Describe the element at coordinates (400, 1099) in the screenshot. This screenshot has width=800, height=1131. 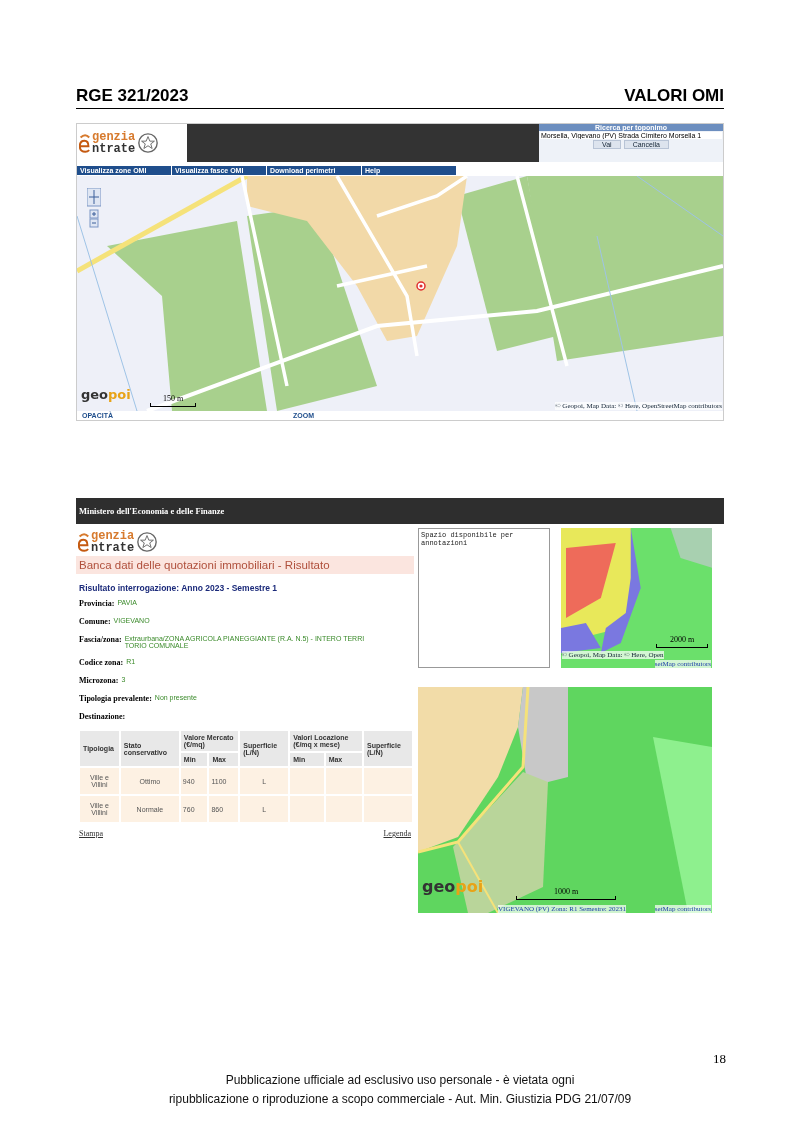
I see `footer-text: ripubblicazione o riproduzione a scopo commerciale - Aut. Min. Giustizia PDG 21/07/09` at that location.